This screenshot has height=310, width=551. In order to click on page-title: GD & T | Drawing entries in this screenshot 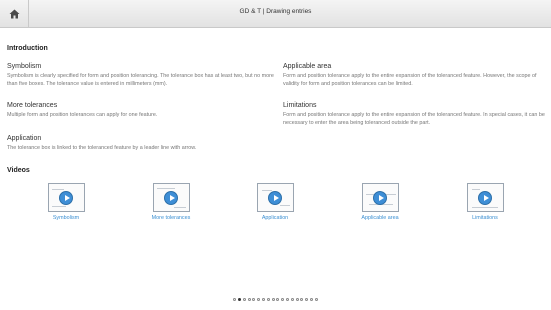, I will do `click(275, 11)`.